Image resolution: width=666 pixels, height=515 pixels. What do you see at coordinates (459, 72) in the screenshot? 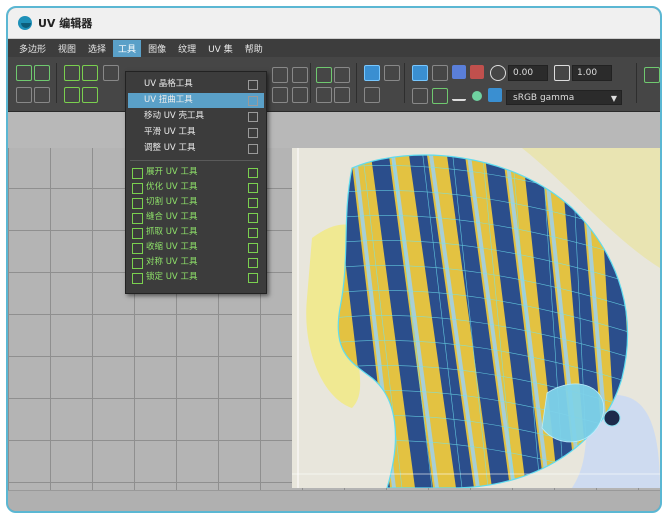
I see `channels-icon` at bounding box center [459, 72].